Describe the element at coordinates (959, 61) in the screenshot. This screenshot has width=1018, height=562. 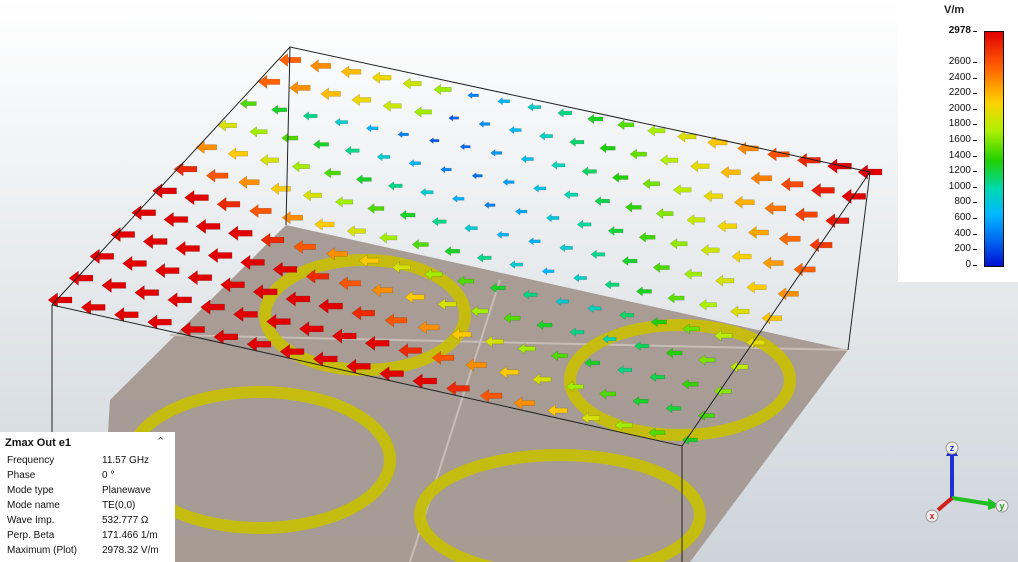
I see `legend-tick: 2600` at that location.